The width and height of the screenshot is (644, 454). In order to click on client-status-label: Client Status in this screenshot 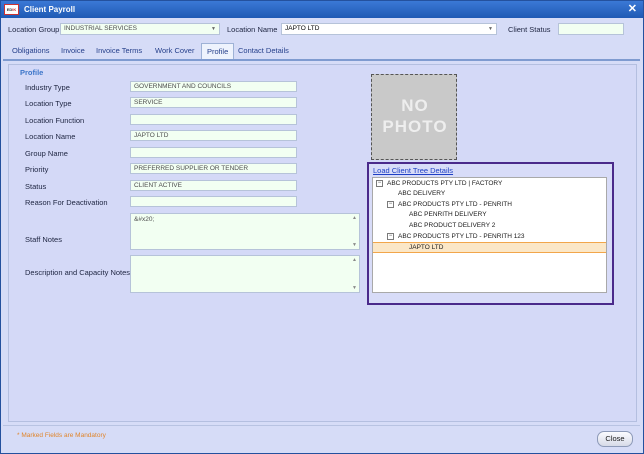, I will do `click(529, 29)`.